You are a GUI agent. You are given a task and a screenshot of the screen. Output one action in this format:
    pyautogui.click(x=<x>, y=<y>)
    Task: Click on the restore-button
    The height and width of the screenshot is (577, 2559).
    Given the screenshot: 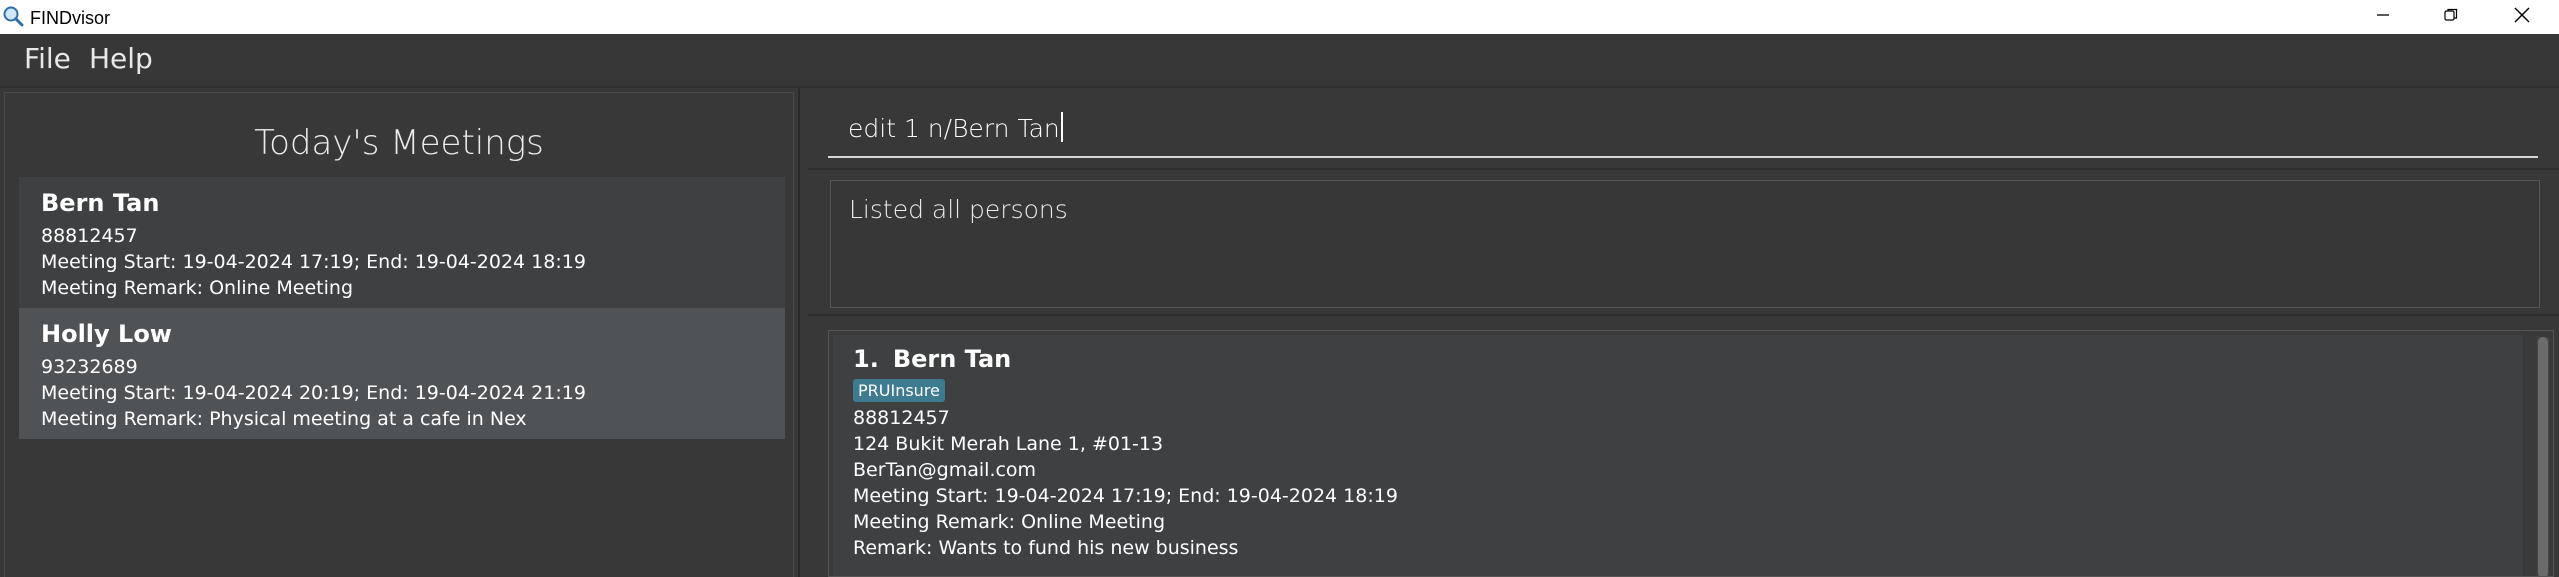 What is the action you would take?
    pyautogui.click(x=2451, y=17)
    